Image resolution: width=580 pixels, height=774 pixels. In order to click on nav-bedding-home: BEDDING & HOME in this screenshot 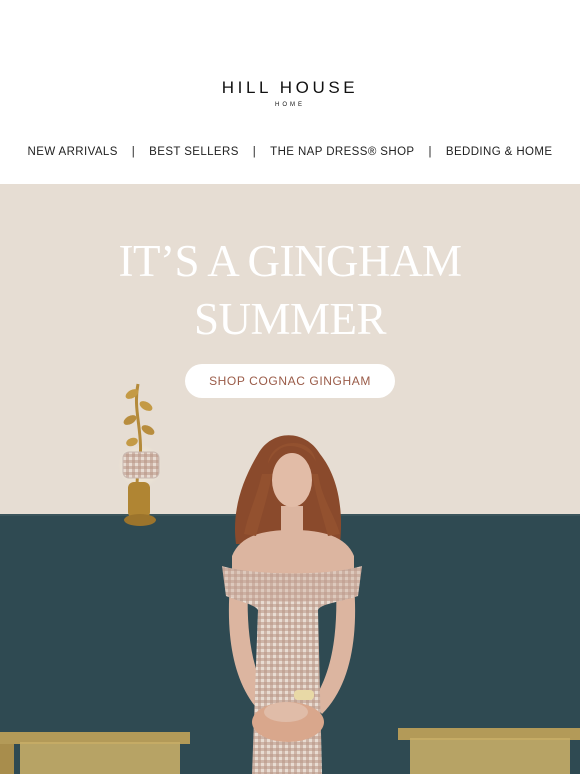, I will do `click(499, 152)`.